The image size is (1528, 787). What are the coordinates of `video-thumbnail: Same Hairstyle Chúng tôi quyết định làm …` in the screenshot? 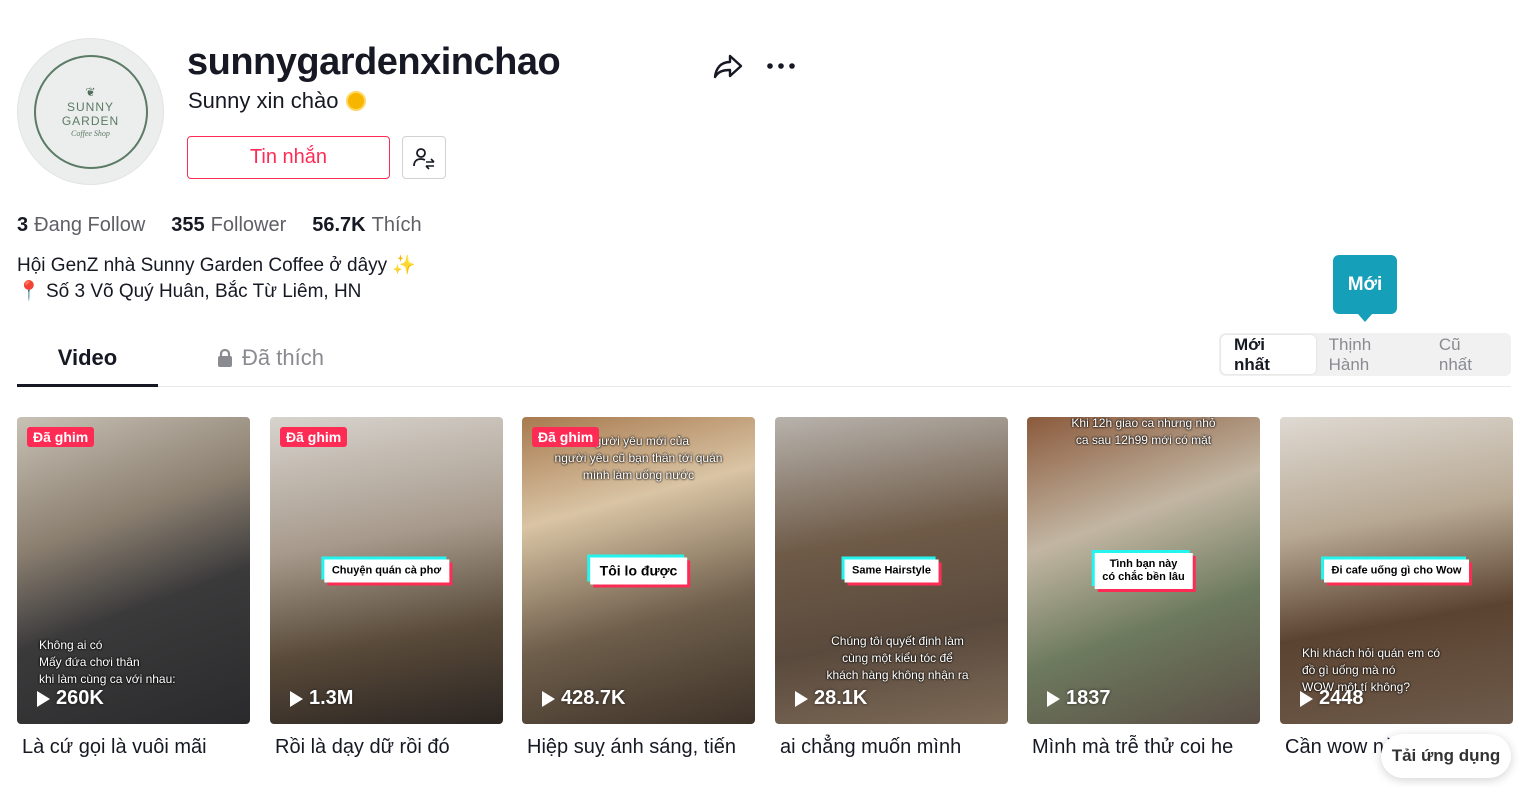 It's located at (891, 570).